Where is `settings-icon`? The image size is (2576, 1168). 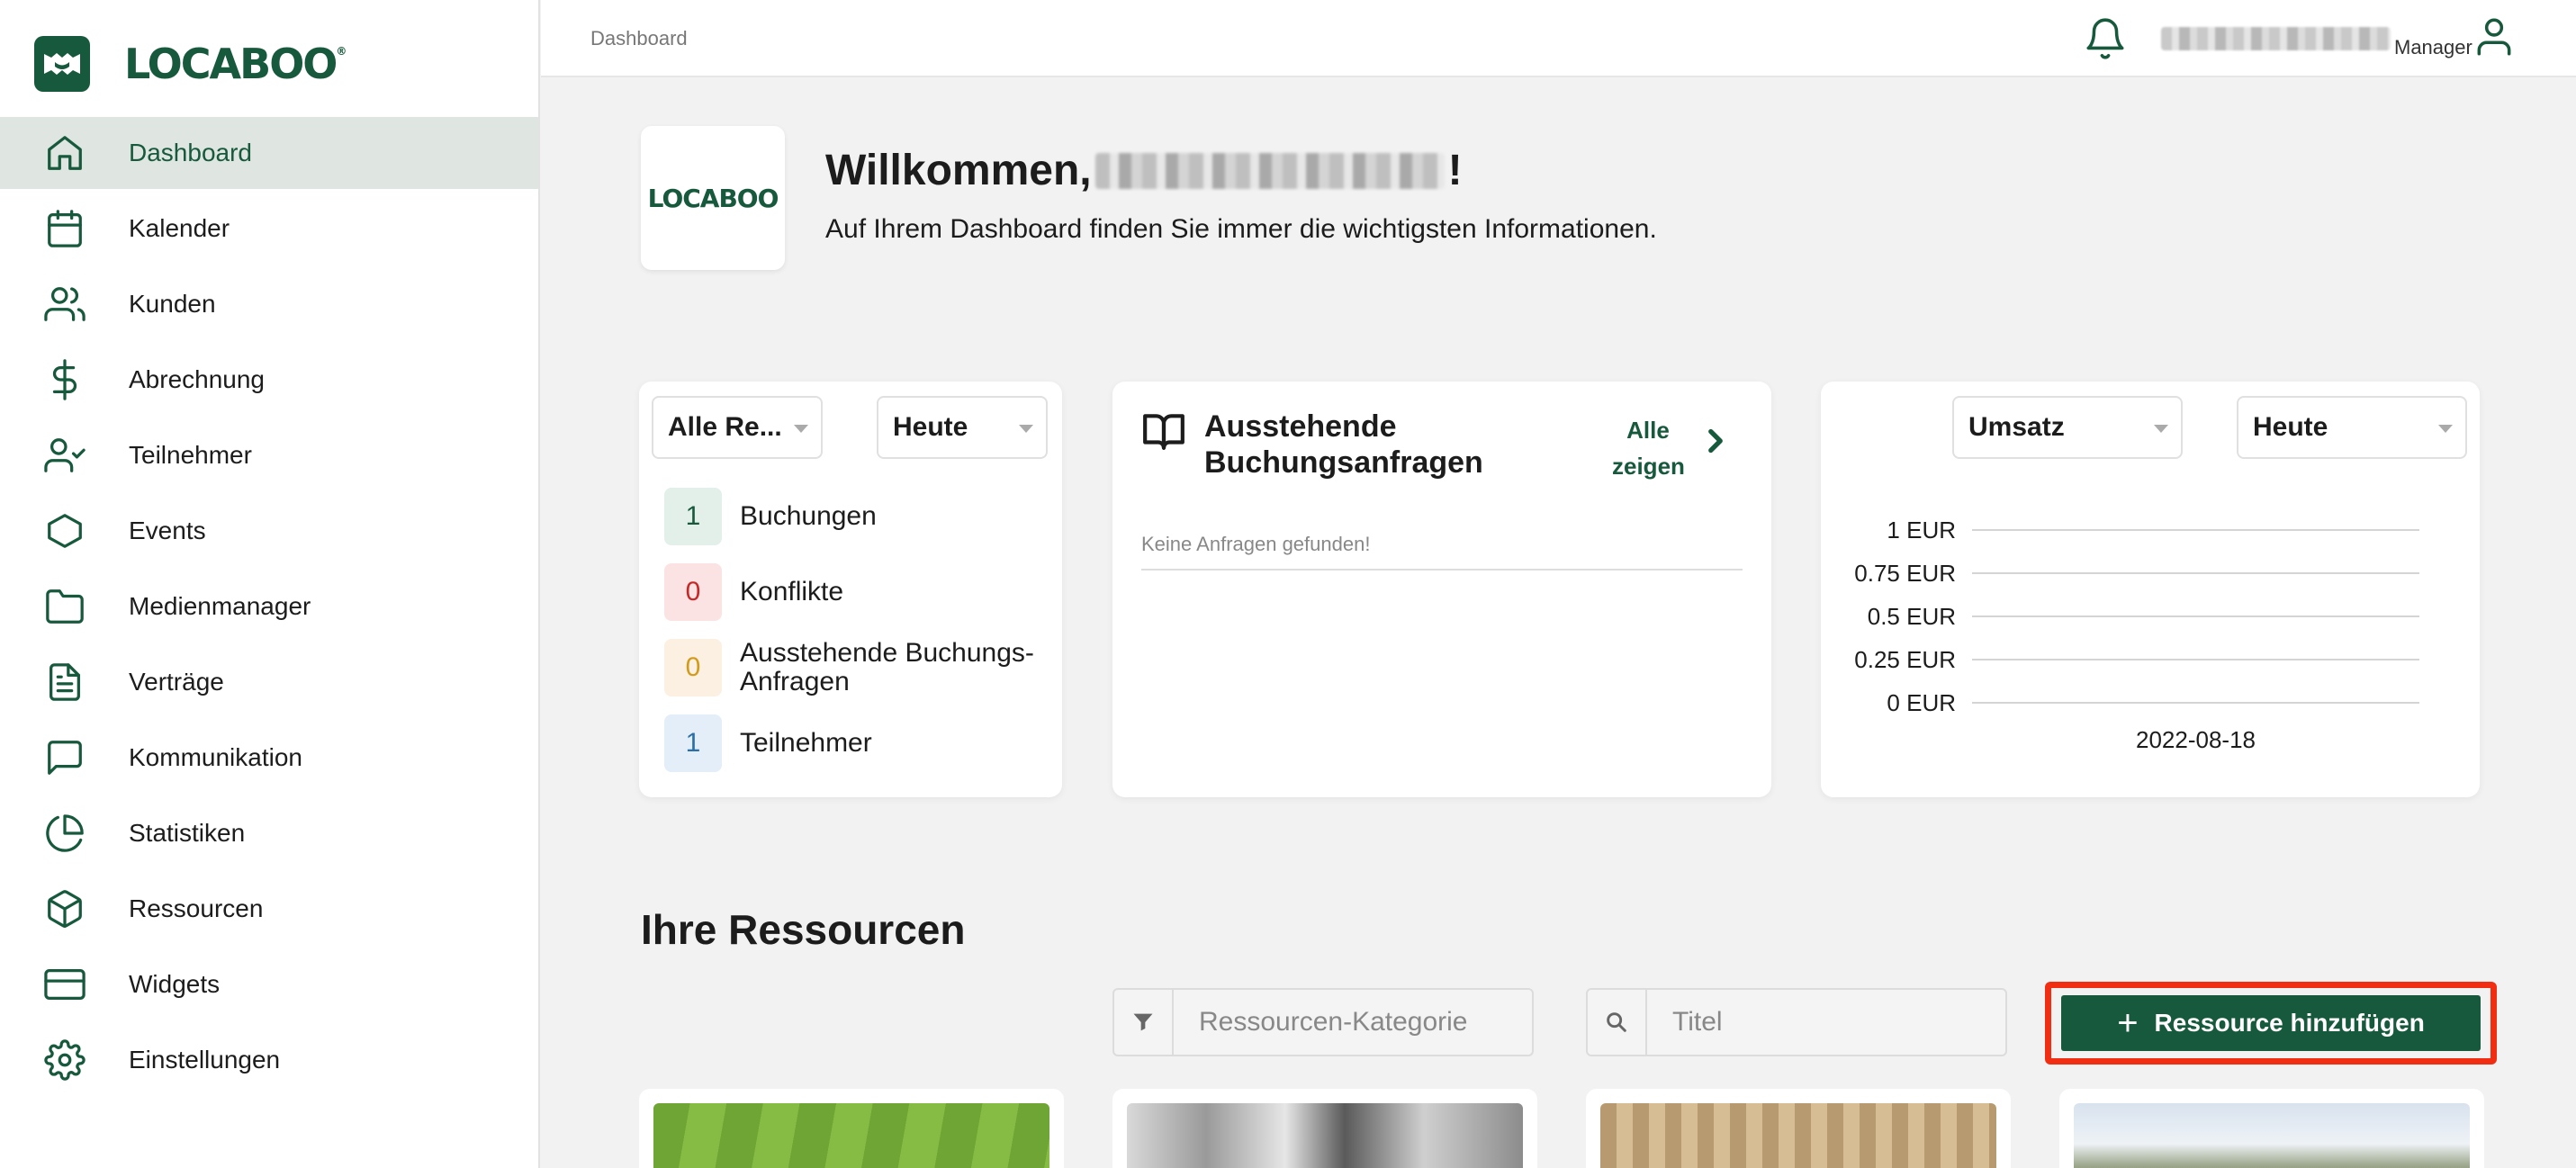 settings-icon is located at coordinates (64, 1060).